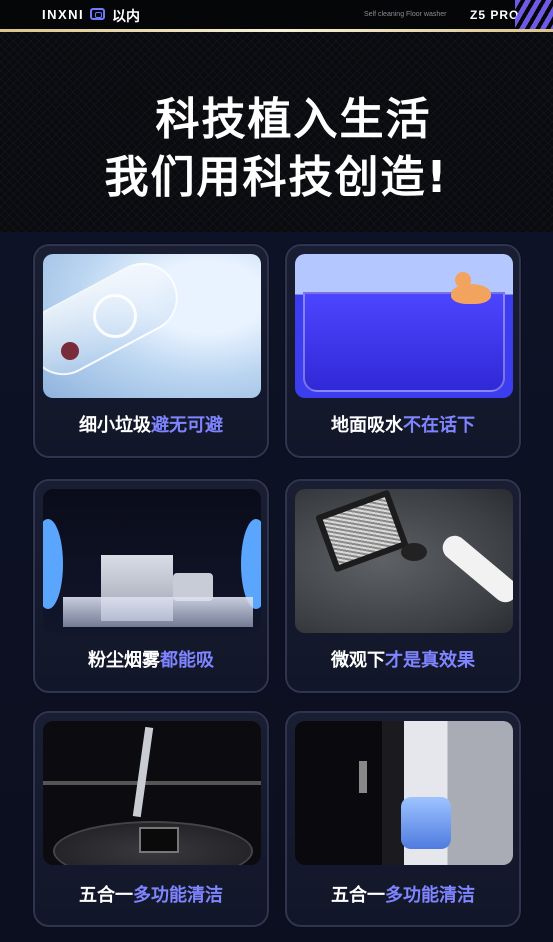  I want to click on tube-bubble-image, so click(152, 326).